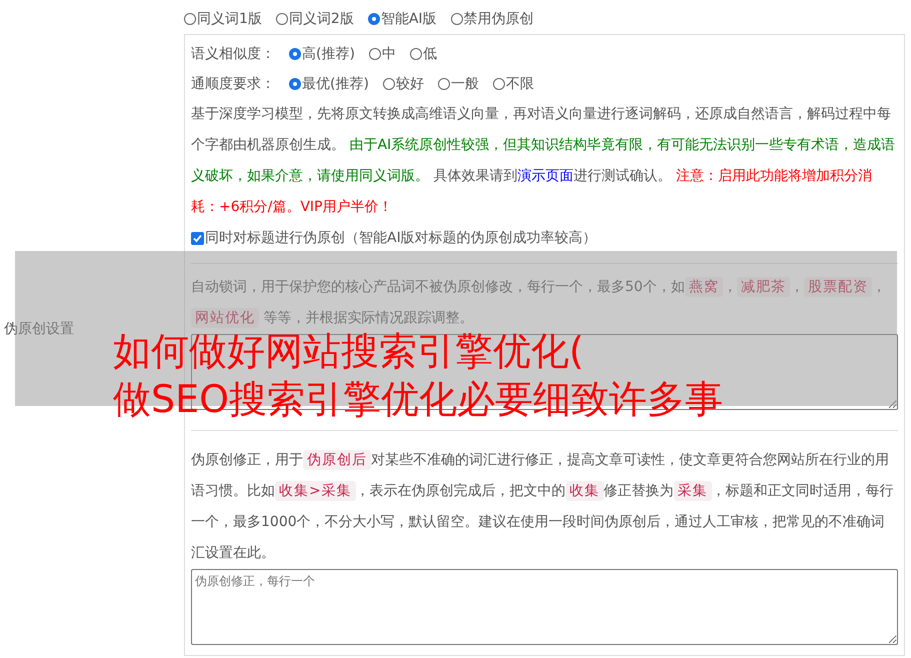 The image size is (911, 658). I want to click on fluency-option: 最优(推荐), so click(329, 84).